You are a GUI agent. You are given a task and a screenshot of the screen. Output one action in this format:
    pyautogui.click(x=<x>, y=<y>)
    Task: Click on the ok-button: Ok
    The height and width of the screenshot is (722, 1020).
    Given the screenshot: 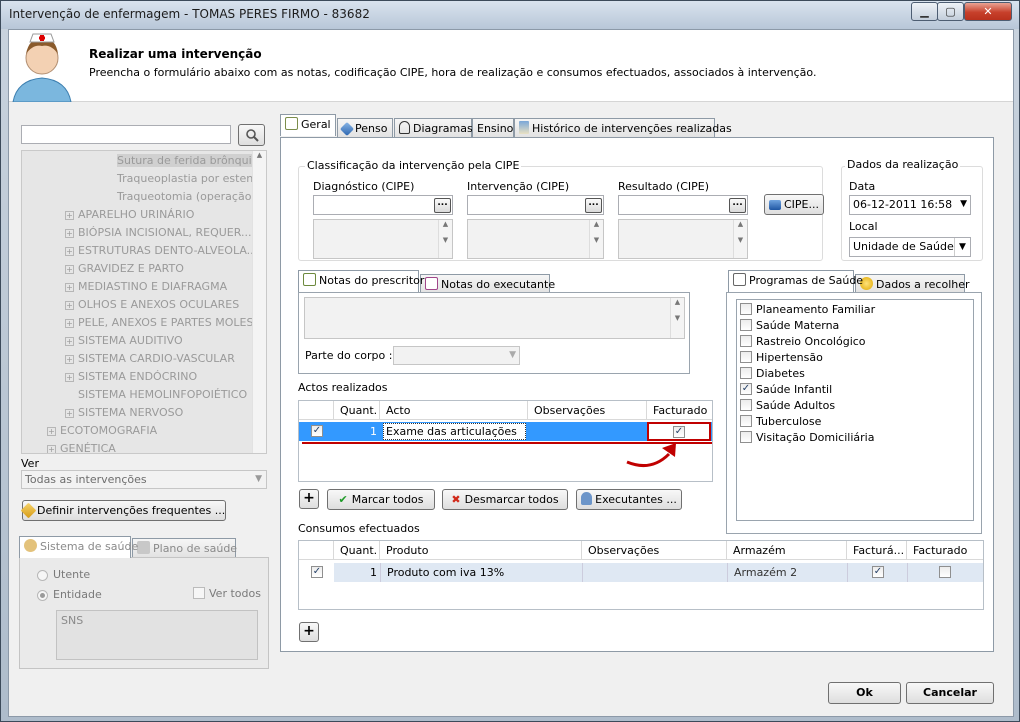 What is the action you would take?
    pyautogui.click(x=864, y=693)
    